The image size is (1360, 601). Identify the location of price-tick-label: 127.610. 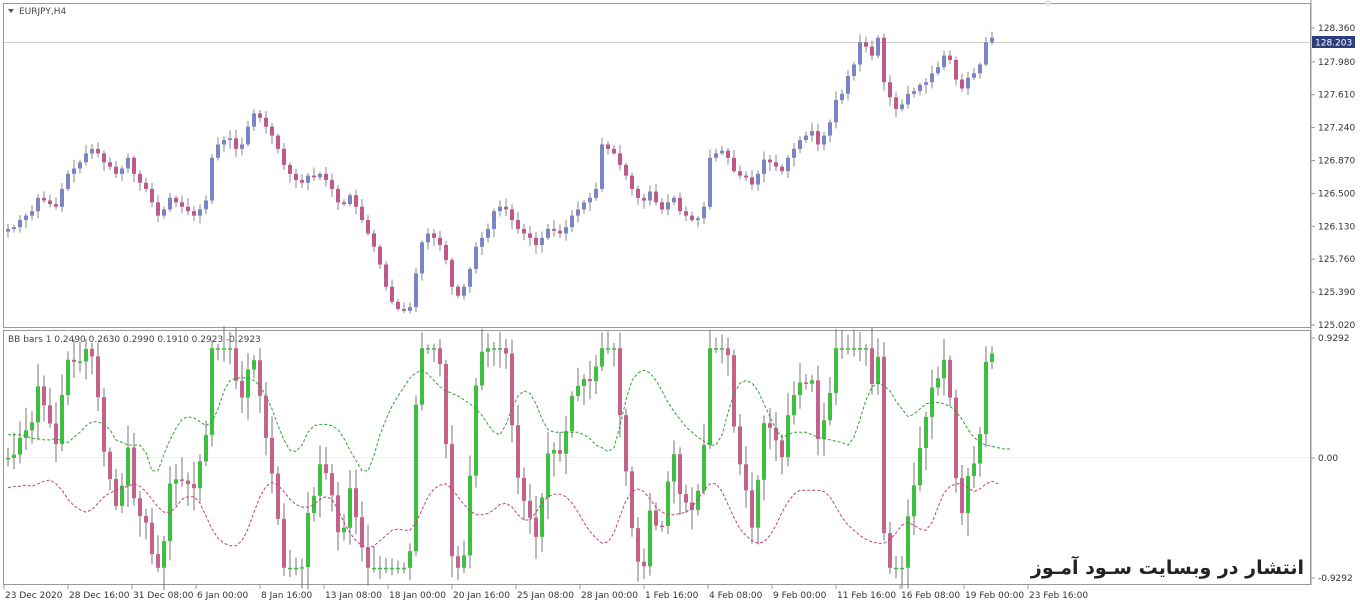
(1336, 96).